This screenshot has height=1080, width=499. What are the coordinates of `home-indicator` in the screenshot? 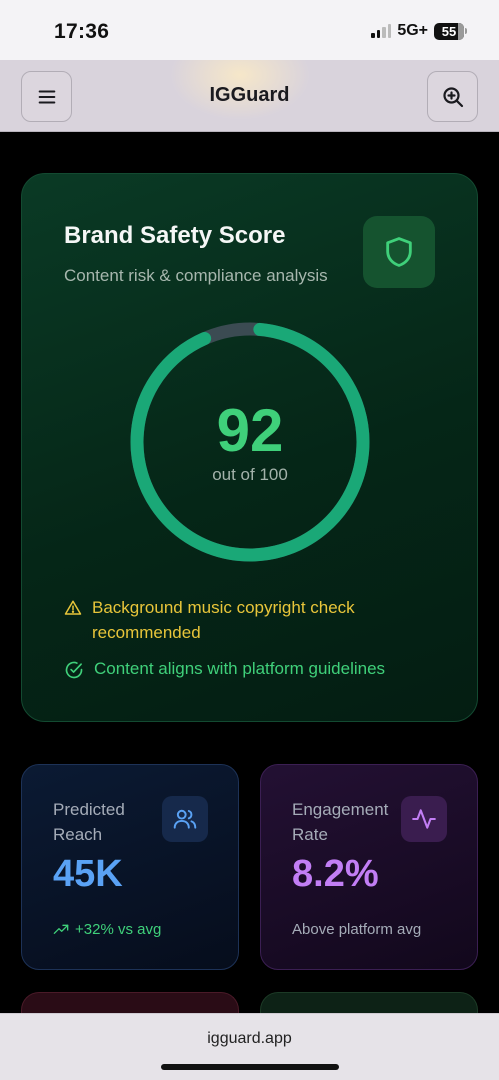 It's located at (250, 1067).